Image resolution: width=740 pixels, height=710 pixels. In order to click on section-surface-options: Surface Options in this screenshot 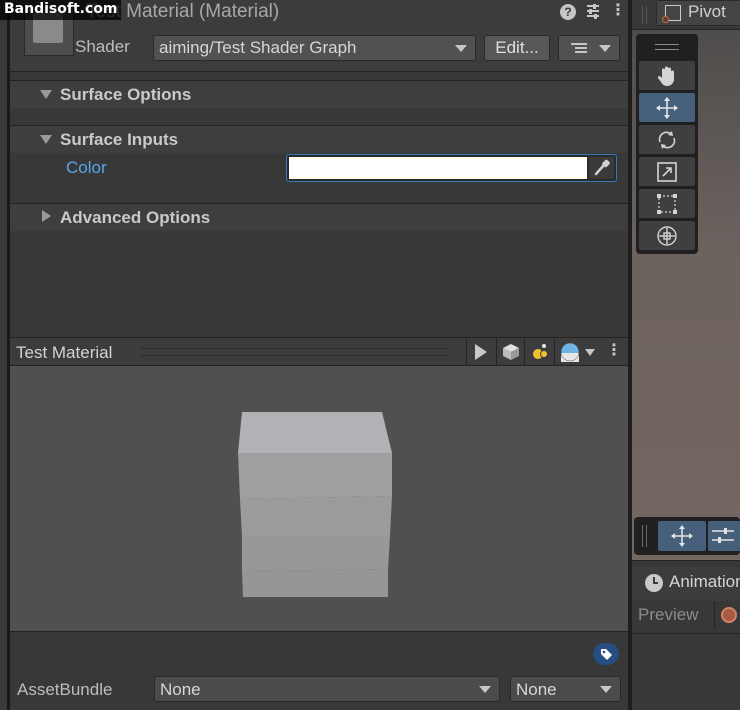, I will do `click(319, 94)`.